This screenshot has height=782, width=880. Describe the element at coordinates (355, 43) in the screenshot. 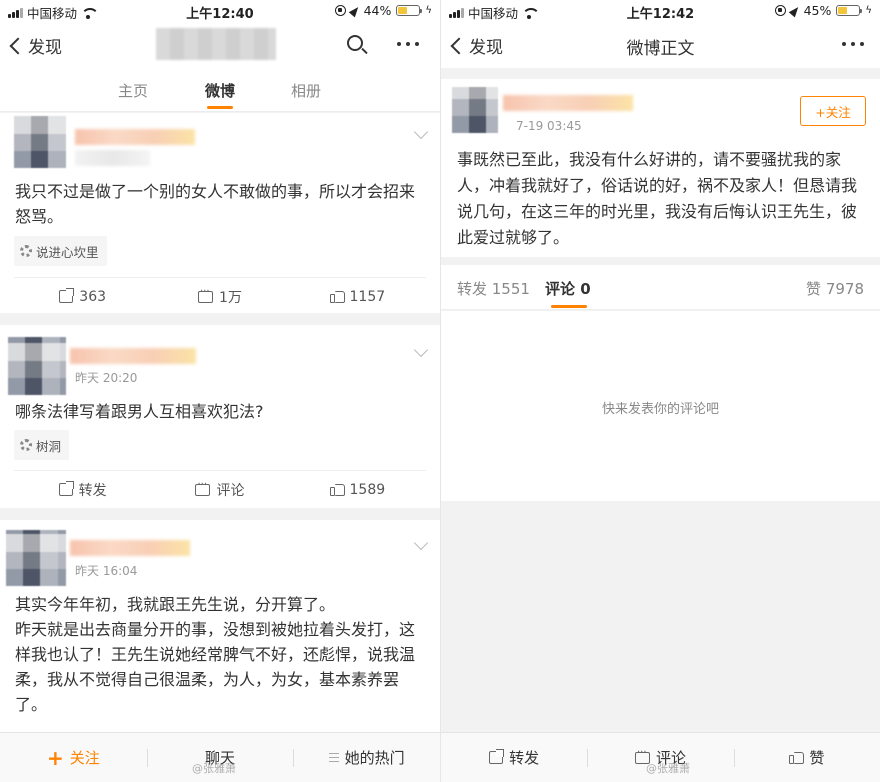

I see `search-icon` at that location.